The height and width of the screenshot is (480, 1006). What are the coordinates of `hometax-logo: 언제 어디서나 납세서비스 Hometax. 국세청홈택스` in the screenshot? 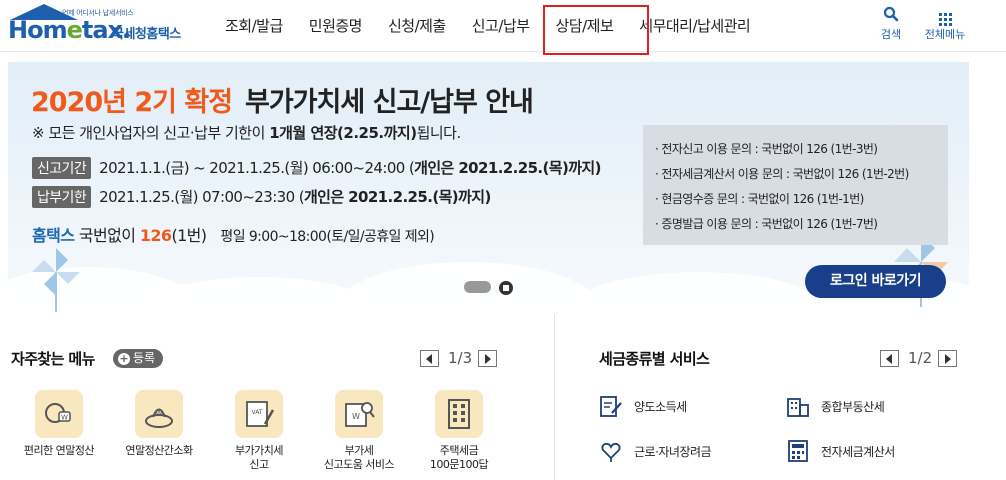 It's located at (108, 26).